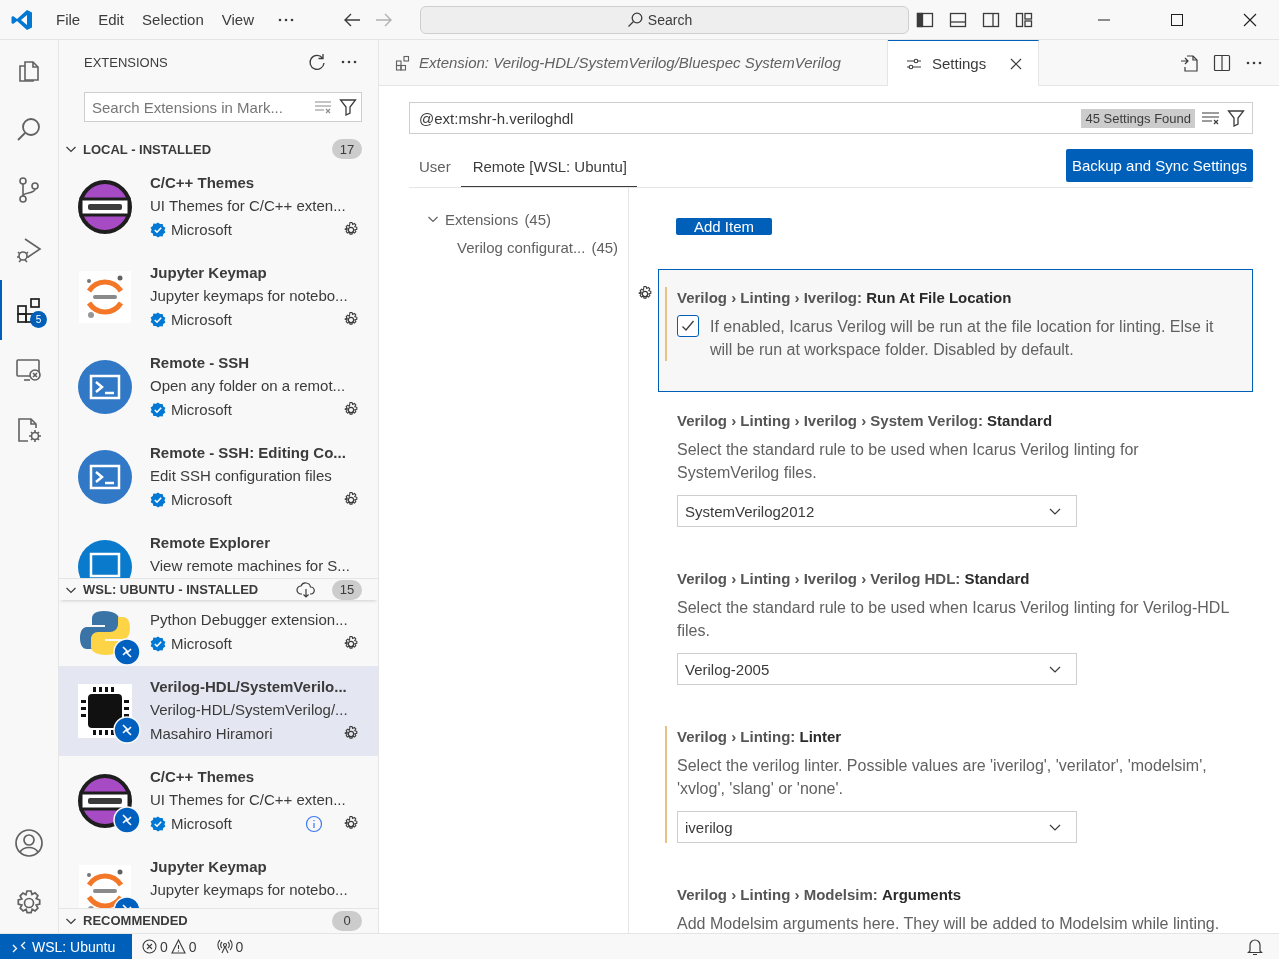 This screenshot has height=959, width=1279. Describe the element at coordinates (173, 19) in the screenshot. I see `menu-item: Selection` at that location.